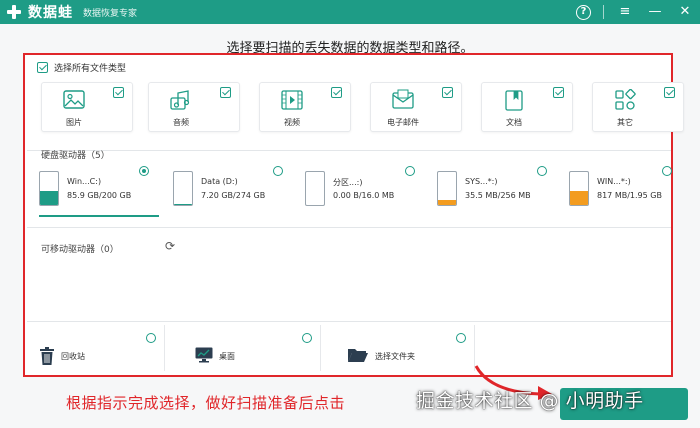 This screenshot has width=700, height=428. Describe the element at coordinates (625, 99) in the screenshot. I see `other-icon` at that location.